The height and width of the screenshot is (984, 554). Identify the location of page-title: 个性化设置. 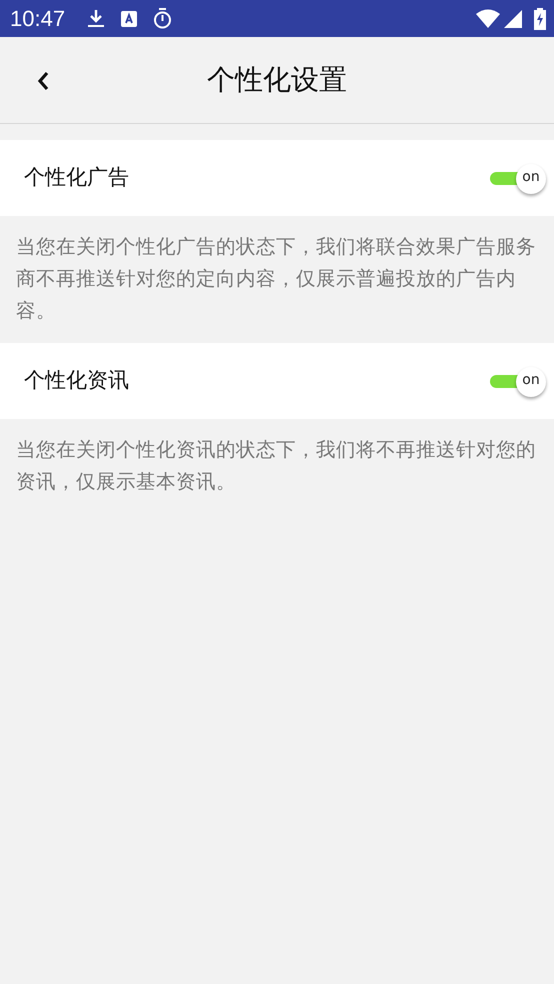
(277, 80).